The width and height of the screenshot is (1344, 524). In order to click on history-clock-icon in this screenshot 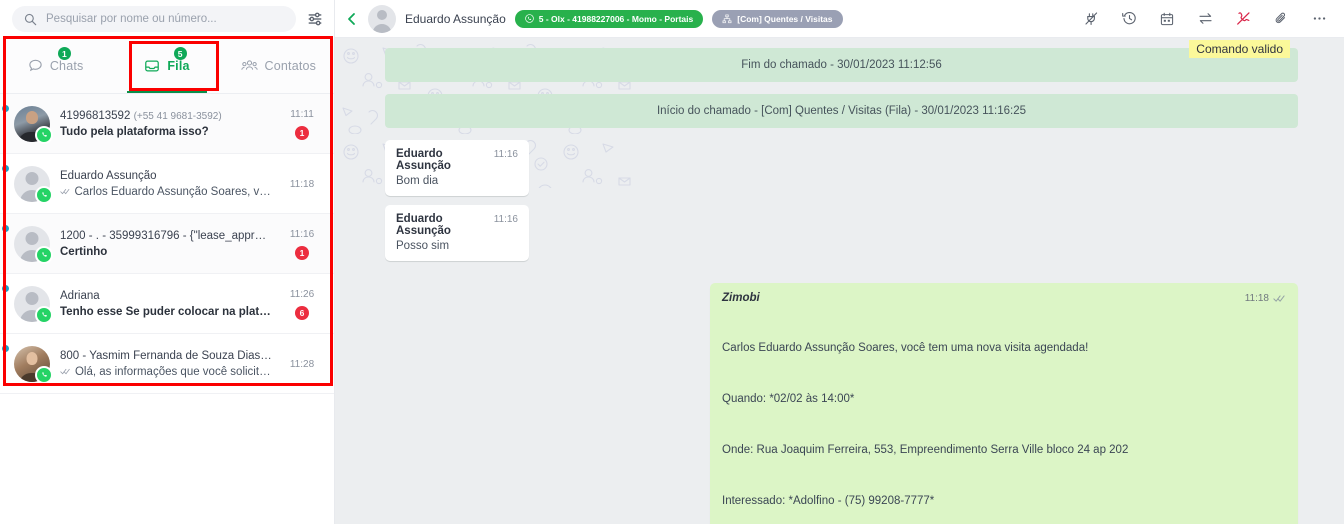, I will do `click(1129, 19)`.